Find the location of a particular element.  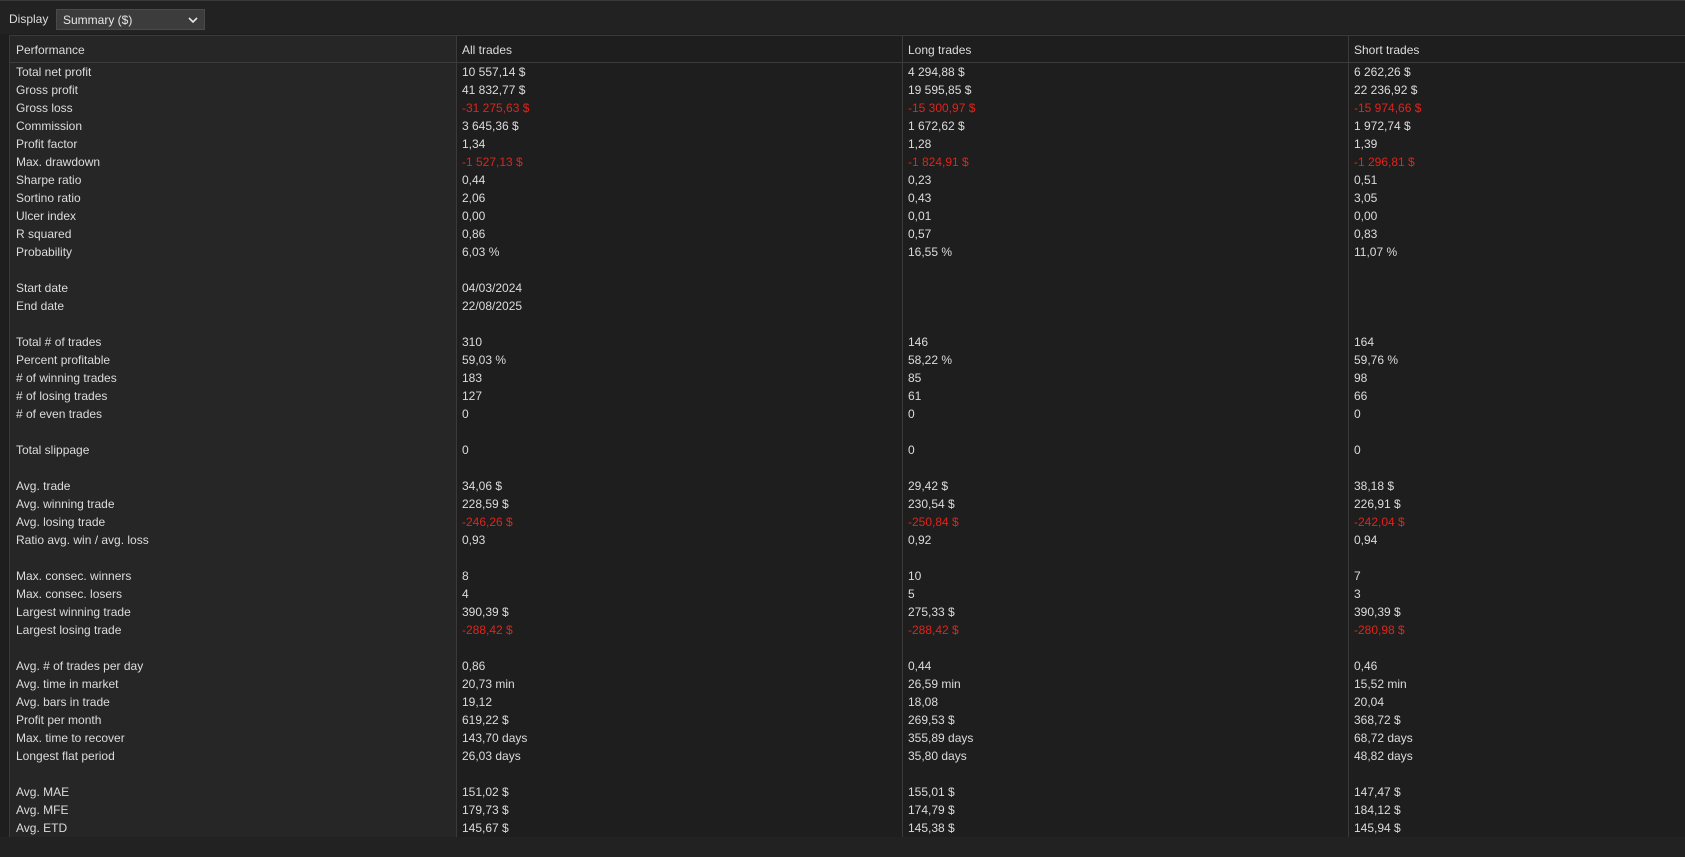

cell-long-trades: 269,53 $ is located at coordinates (931, 720).